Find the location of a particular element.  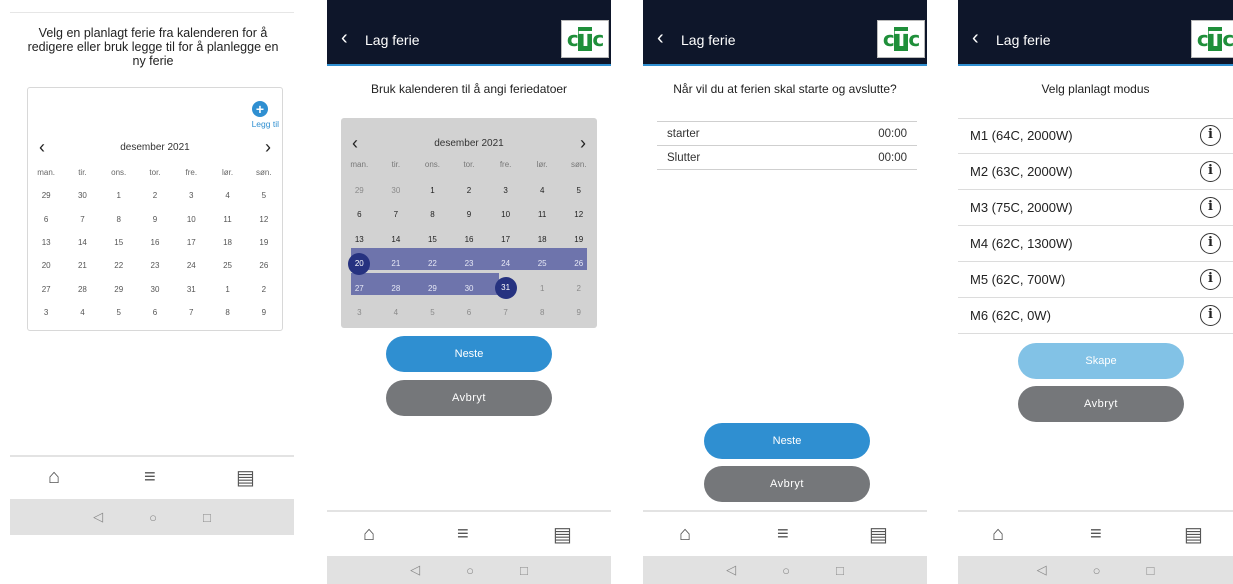

day-cell: 18 is located at coordinates (227, 242).